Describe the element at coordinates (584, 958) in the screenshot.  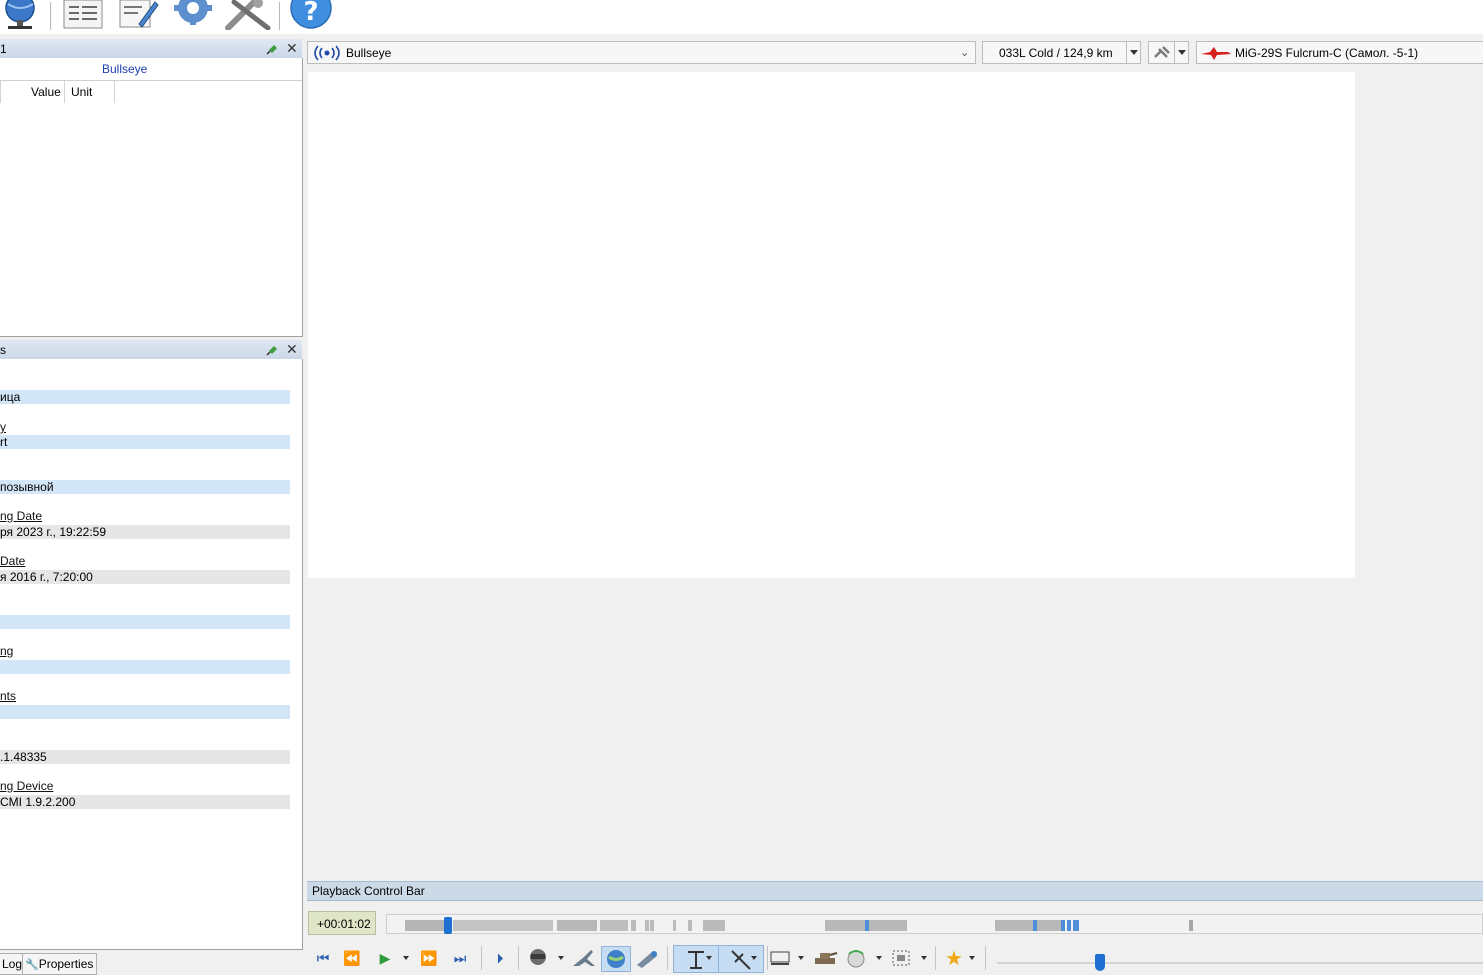
I see `jet-icon` at that location.